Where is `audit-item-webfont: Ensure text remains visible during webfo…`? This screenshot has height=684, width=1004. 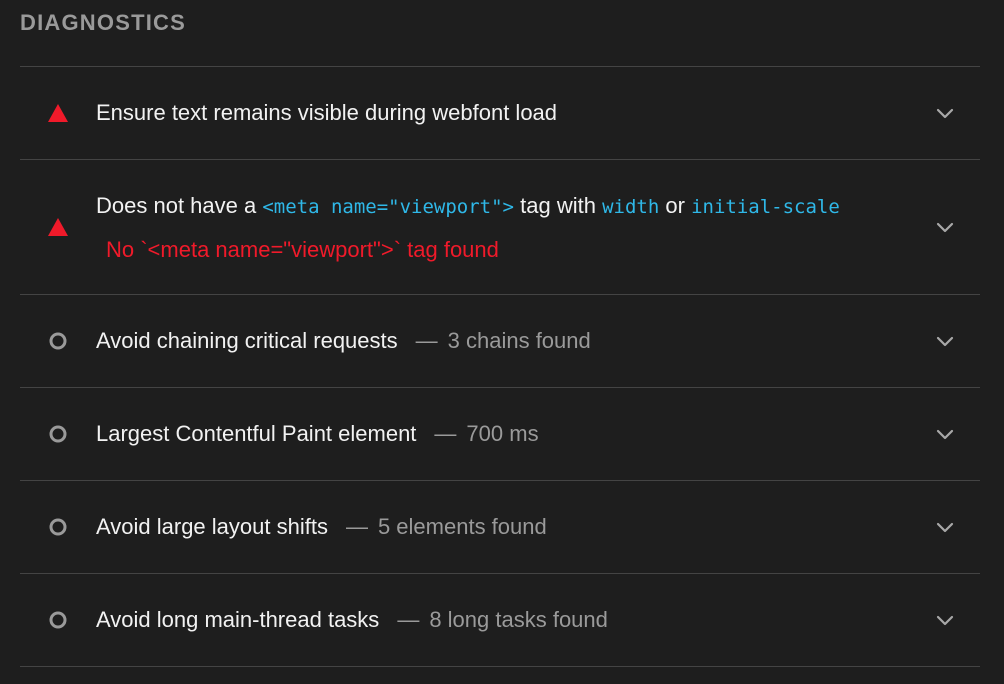
audit-item-webfont: Ensure text remains visible during webfo… is located at coordinates (500, 113).